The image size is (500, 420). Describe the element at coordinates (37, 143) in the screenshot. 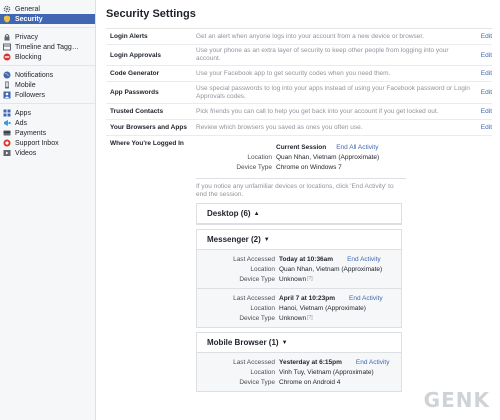

I see `sidebar-item-label: Support Inbox` at that location.